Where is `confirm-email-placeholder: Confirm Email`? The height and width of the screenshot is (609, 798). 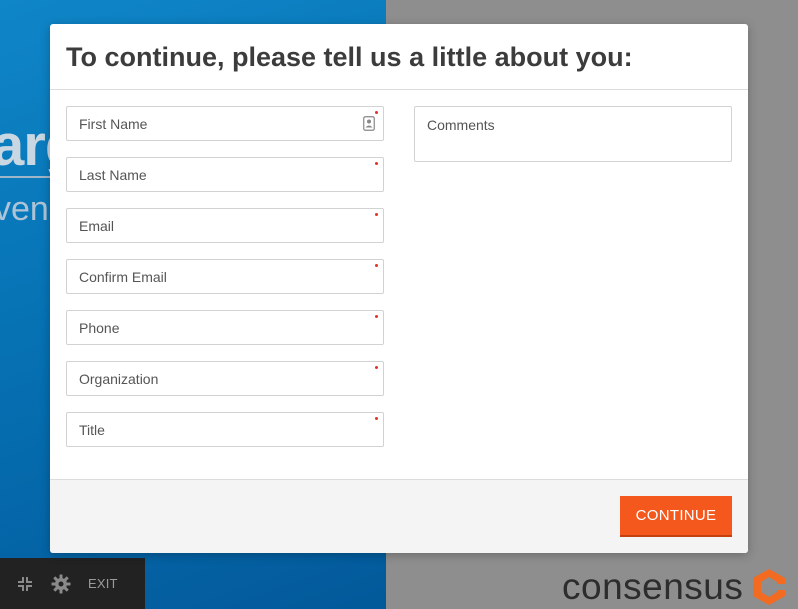
confirm-email-placeholder: Confirm Email is located at coordinates (123, 276).